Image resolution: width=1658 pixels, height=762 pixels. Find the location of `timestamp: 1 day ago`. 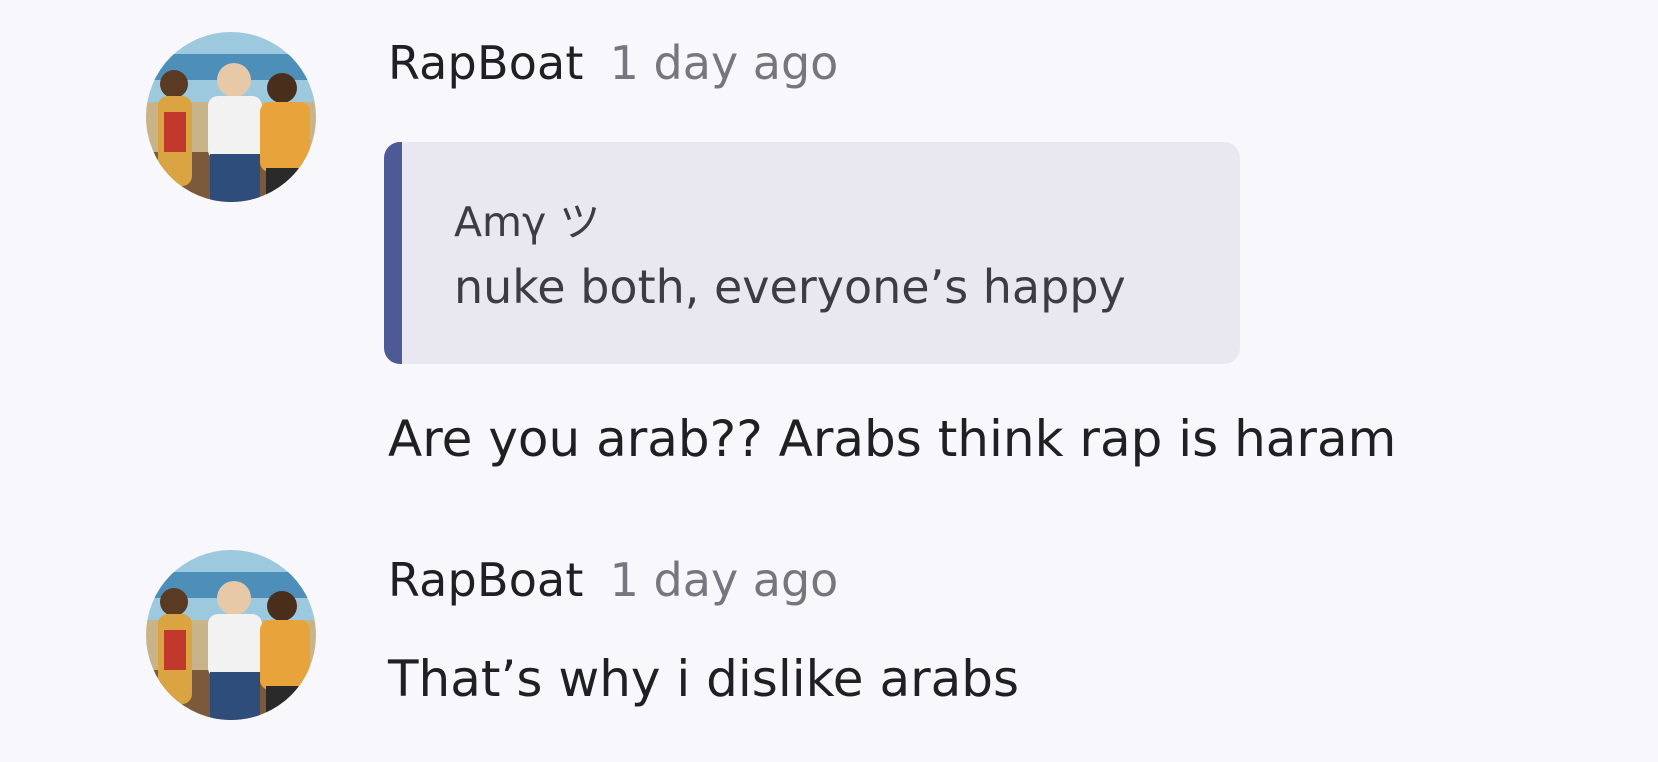

timestamp: 1 day ago is located at coordinates (724, 580).